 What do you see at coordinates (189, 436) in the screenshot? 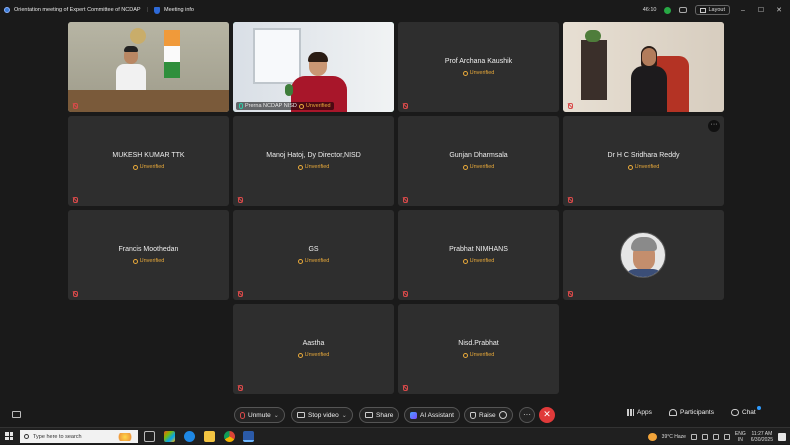
I see `edge-browser-icon` at bounding box center [189, 436].